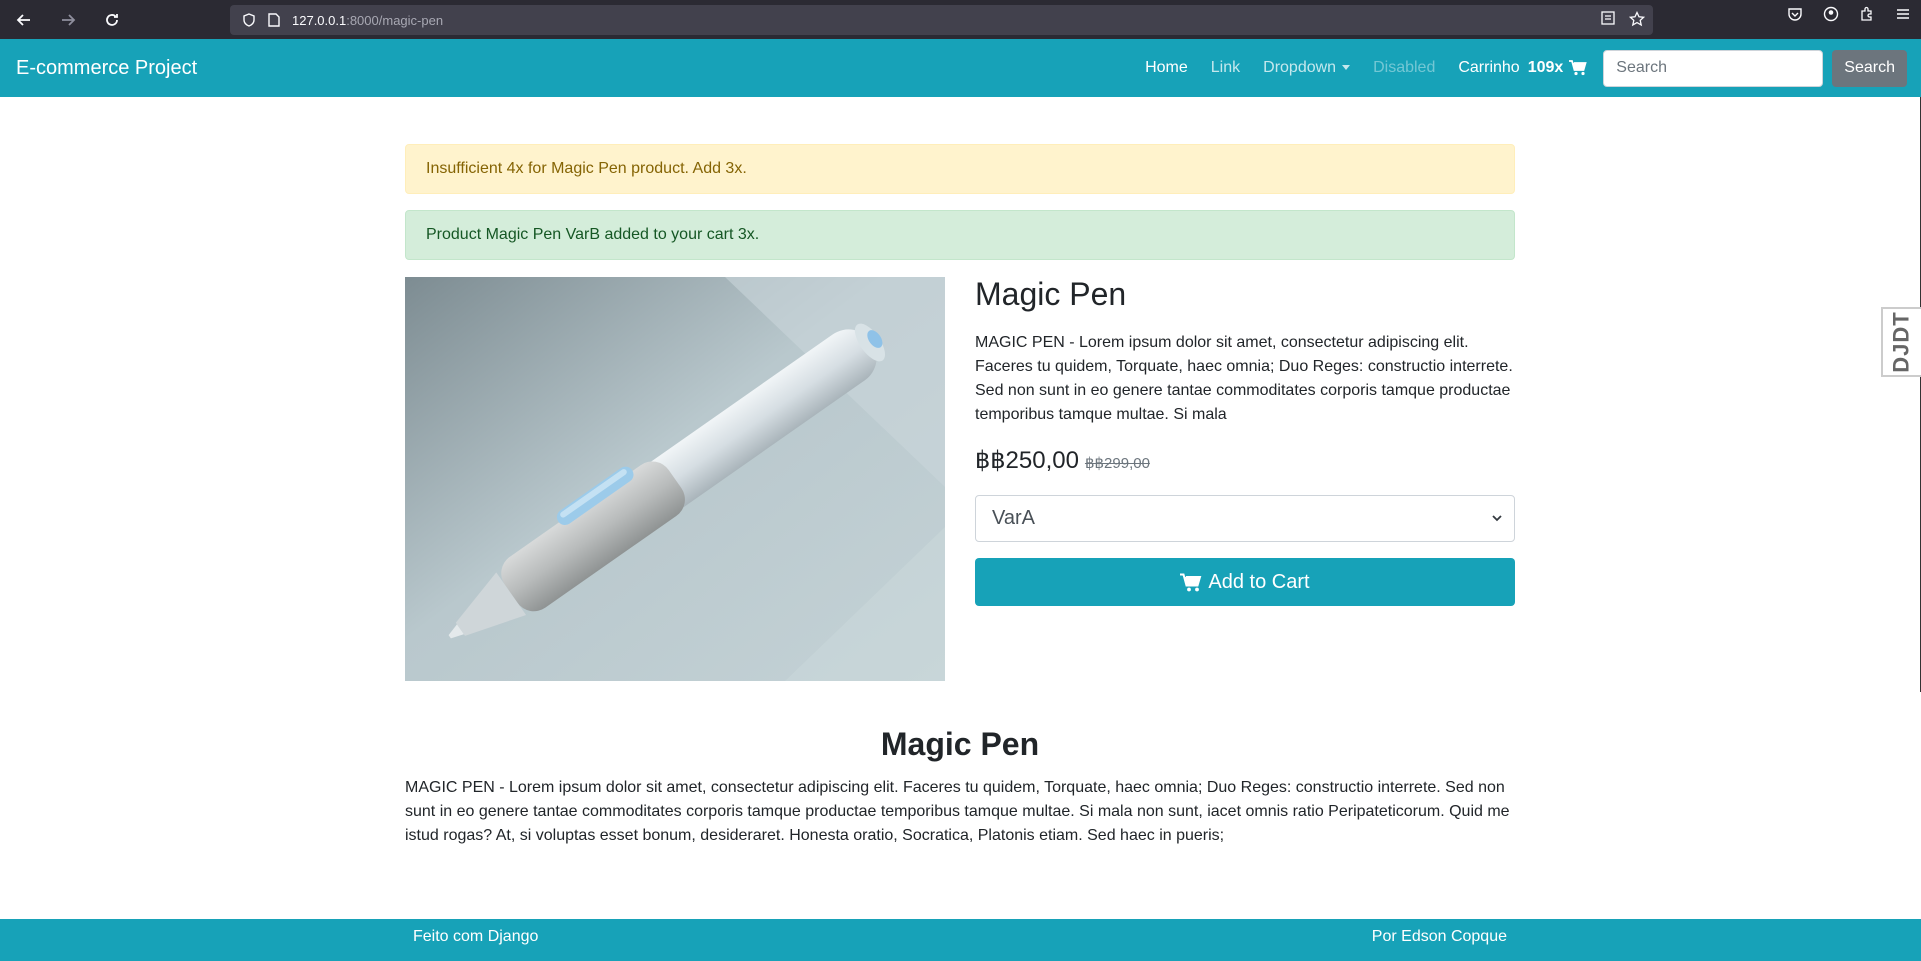 The width and height of the screenshot is (1921, 961). What do you see at coordinates (1497, 519) in the screenshot?
I see `chevron-down-icon` at bounding box center [1497, 519].